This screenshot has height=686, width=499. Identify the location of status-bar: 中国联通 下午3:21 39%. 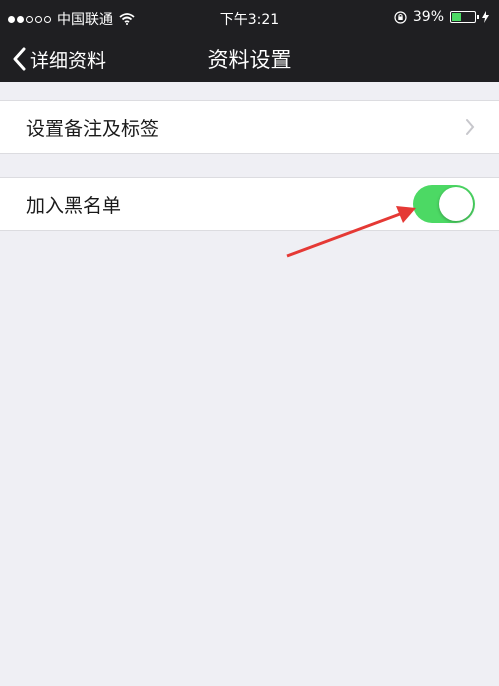
(249, 18).